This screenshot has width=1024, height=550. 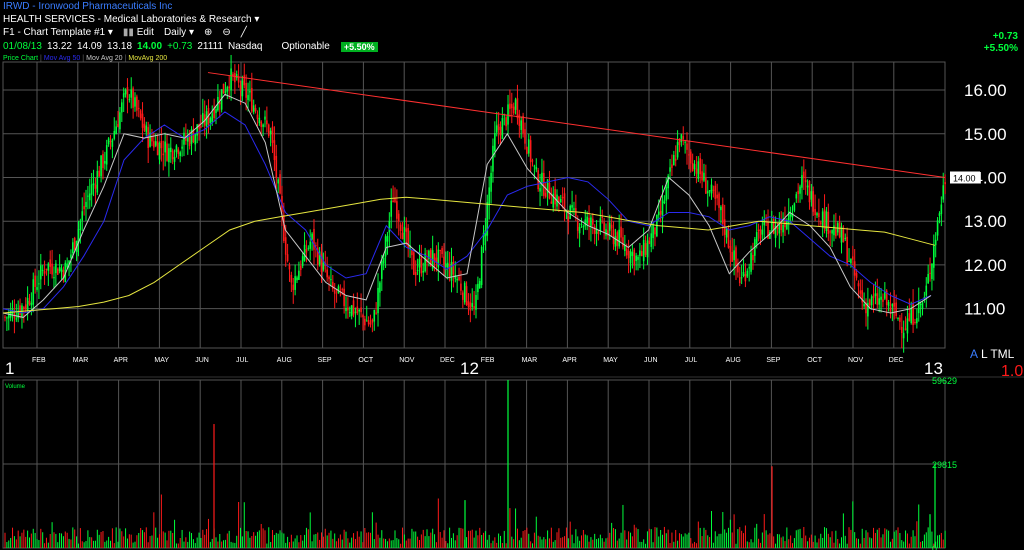 What do you see at coordinates (161, 360) in the screenshot?
I see `month-label: MAY` at bounding box center [161, 360].